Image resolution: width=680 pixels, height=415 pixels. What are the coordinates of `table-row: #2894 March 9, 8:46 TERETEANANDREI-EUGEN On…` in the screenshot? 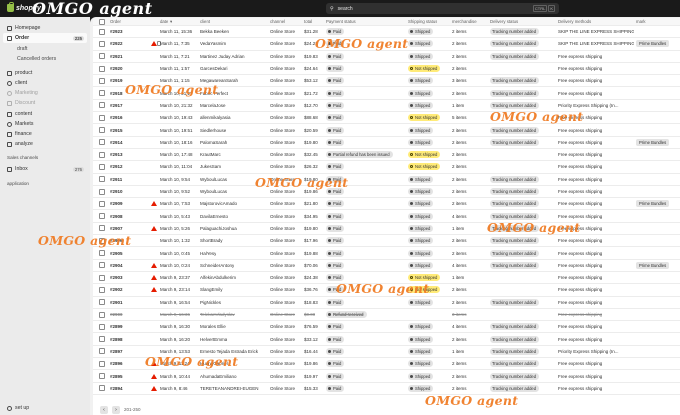 It's located at (386, 389).